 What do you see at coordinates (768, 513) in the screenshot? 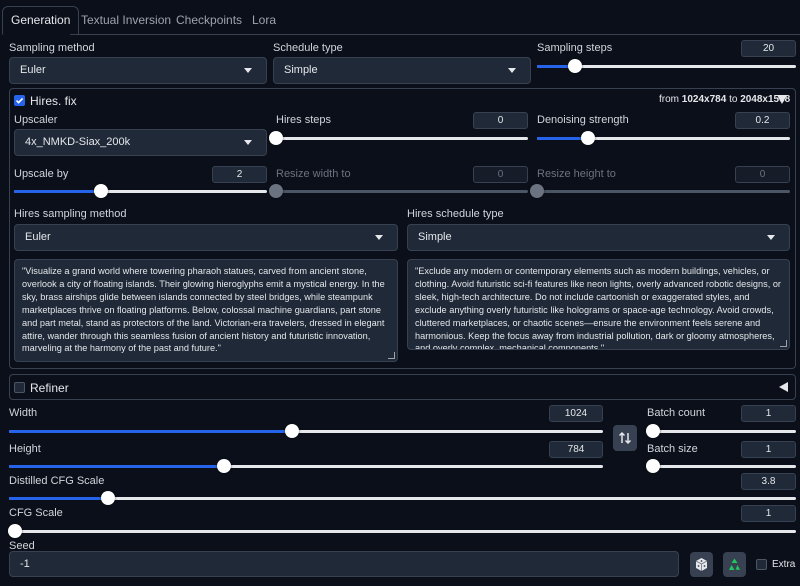
I see `cfg-scale-input: 1` at bounding box center [768, 513].